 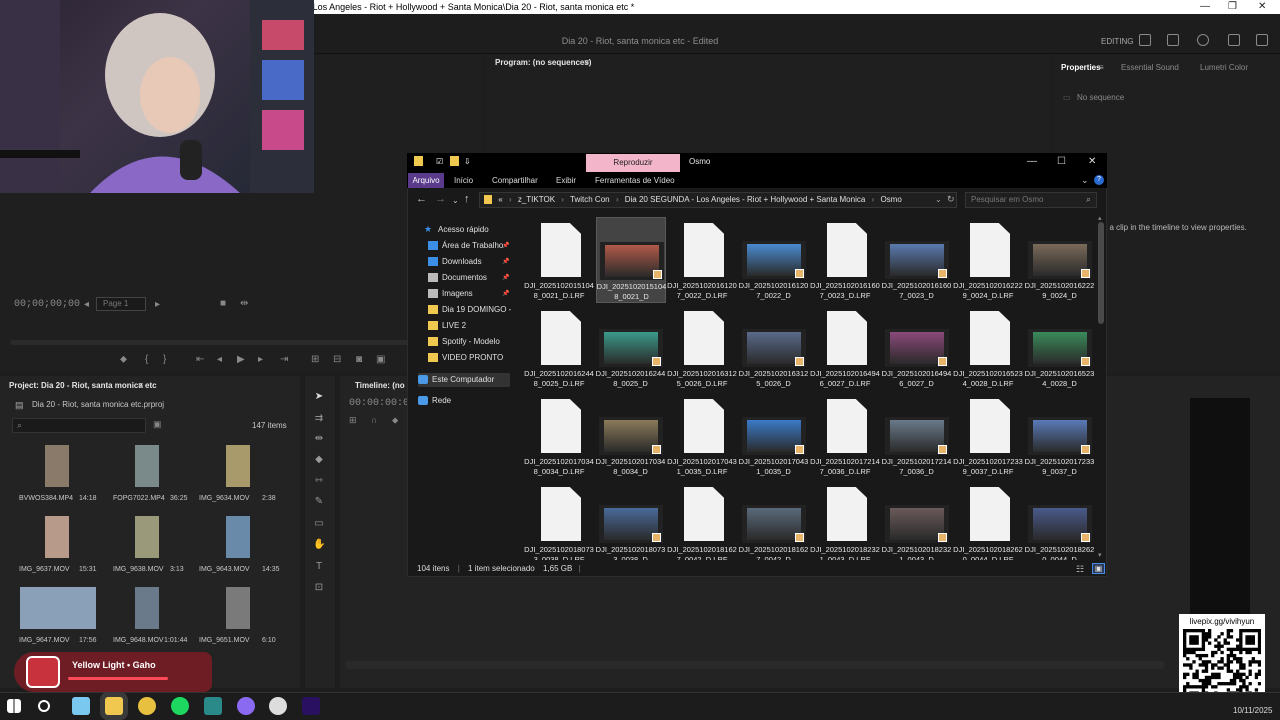 What do you see at coordinates (566, 180) in the screenshot?
I see `ribbon-tab-exibir: Exibir` at bounding box center [566, 180].